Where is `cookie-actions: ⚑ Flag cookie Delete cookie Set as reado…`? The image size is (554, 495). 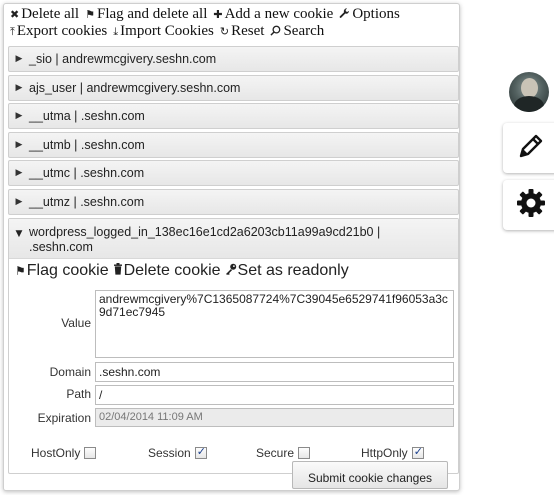
cookie-actions: ⚑ Flag cookie Delete cookie Set as reado… is located at coordinates (182, 271).